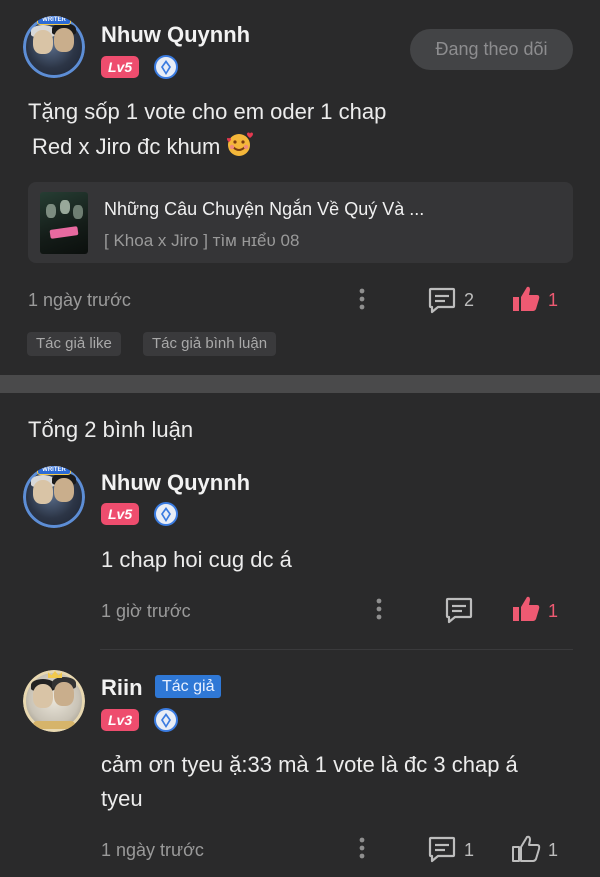 The height and width of the screenshot is (877, 600). I want to click on comment-time: 1 ngày trước, so click(152, 850).